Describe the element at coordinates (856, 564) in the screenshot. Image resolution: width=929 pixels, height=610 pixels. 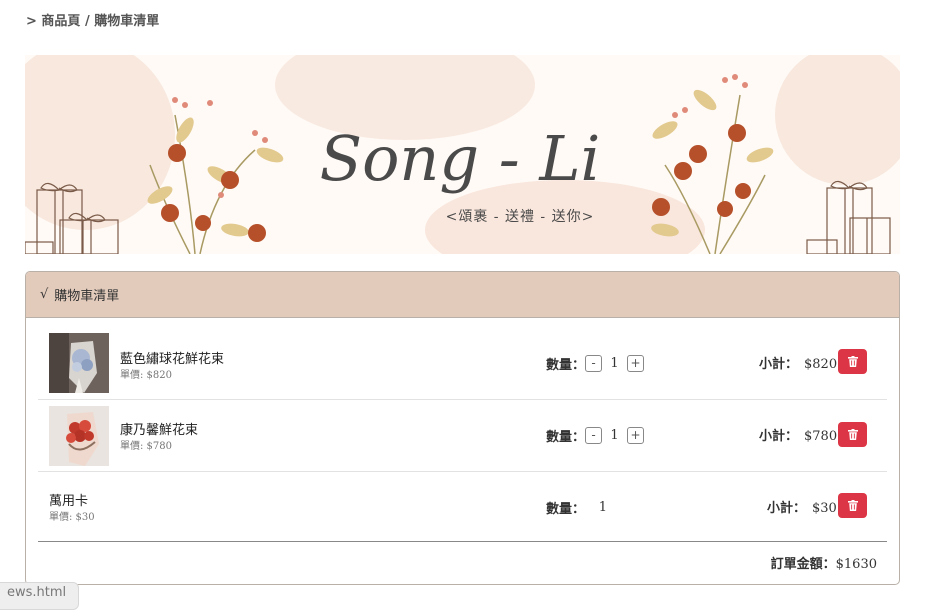
I see `order-total-value: $1630` at that location.